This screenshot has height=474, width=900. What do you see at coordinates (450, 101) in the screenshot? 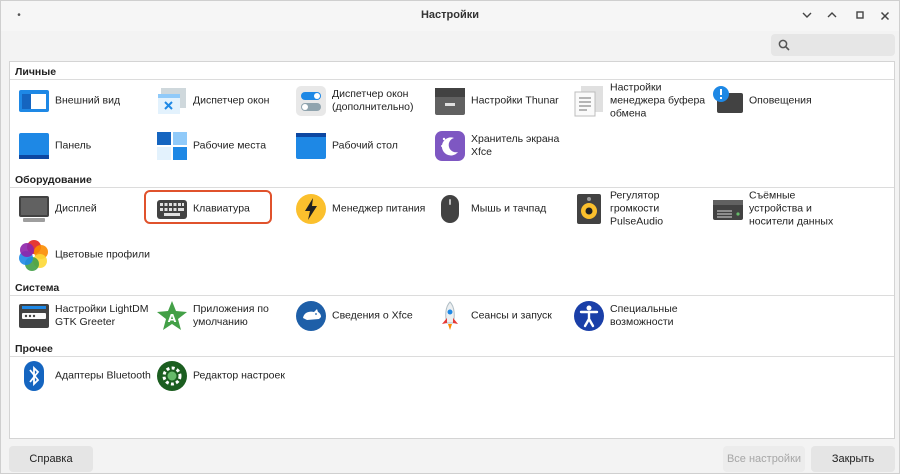
I see `file-manager-icon` at bounding box center [450, 101].